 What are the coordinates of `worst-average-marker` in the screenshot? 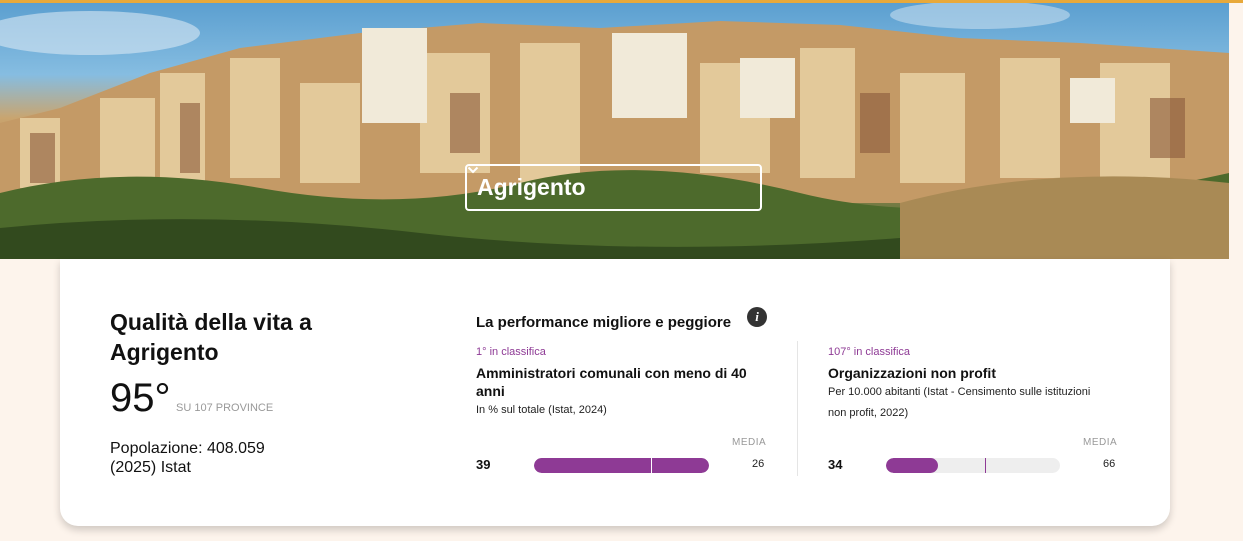 It's located at (986, 465).